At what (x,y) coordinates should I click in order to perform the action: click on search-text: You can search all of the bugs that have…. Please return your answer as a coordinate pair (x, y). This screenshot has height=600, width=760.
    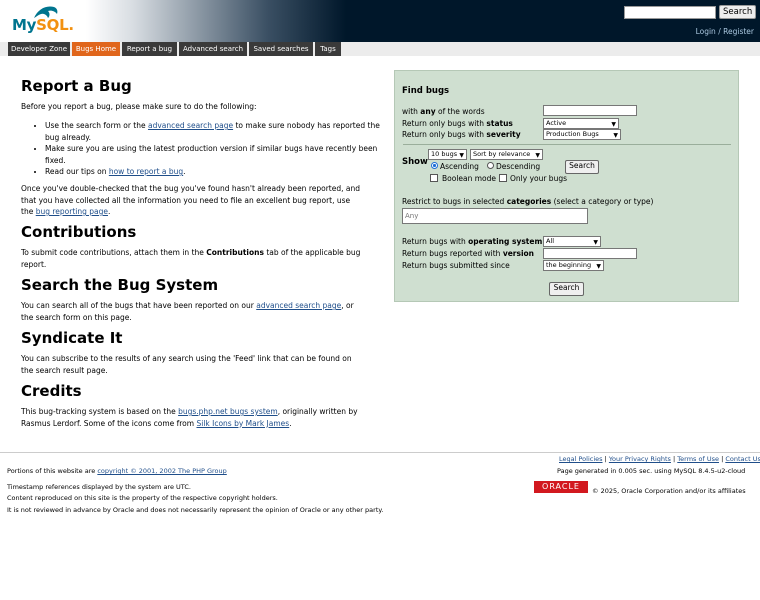
    Looking at the image, I should click on (191, 311).